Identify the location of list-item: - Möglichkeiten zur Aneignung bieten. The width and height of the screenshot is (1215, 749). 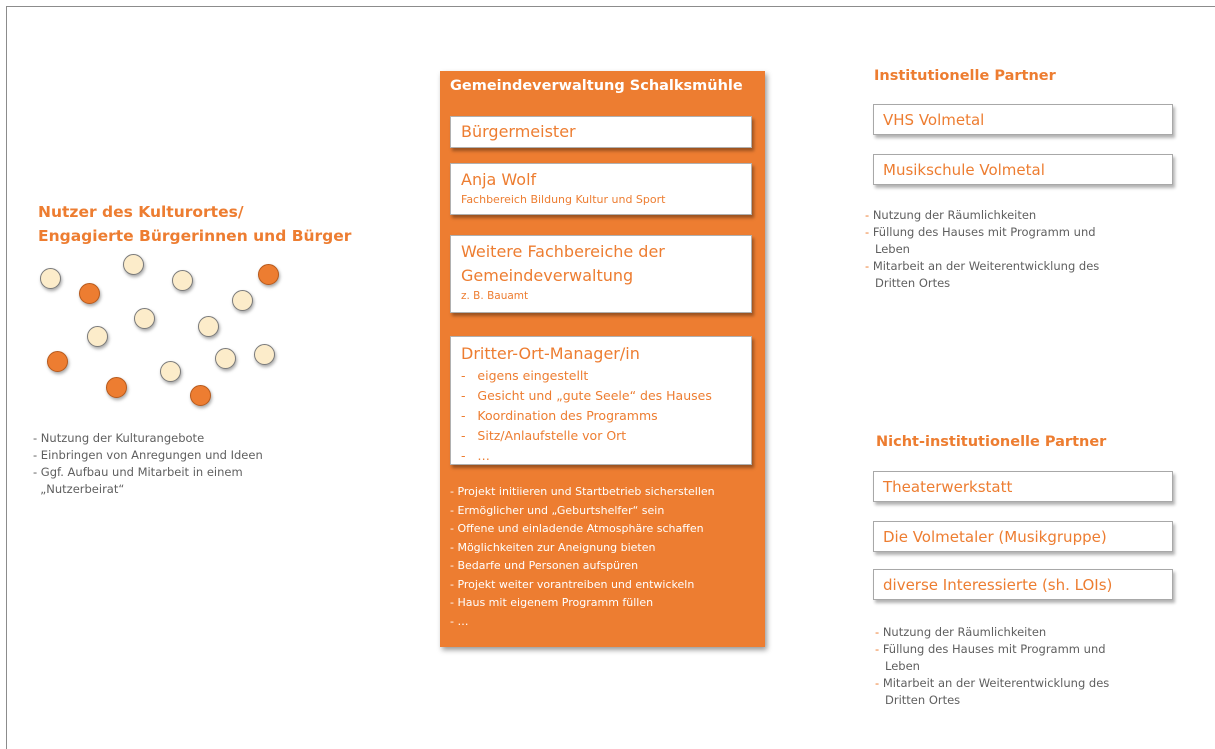
(553, 547).